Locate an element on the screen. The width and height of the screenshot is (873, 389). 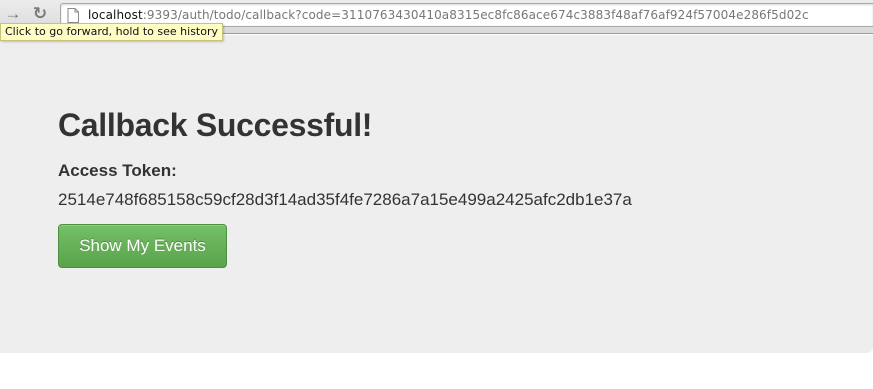
forward-arrow-icon: → is located at coordinates (13, 14).